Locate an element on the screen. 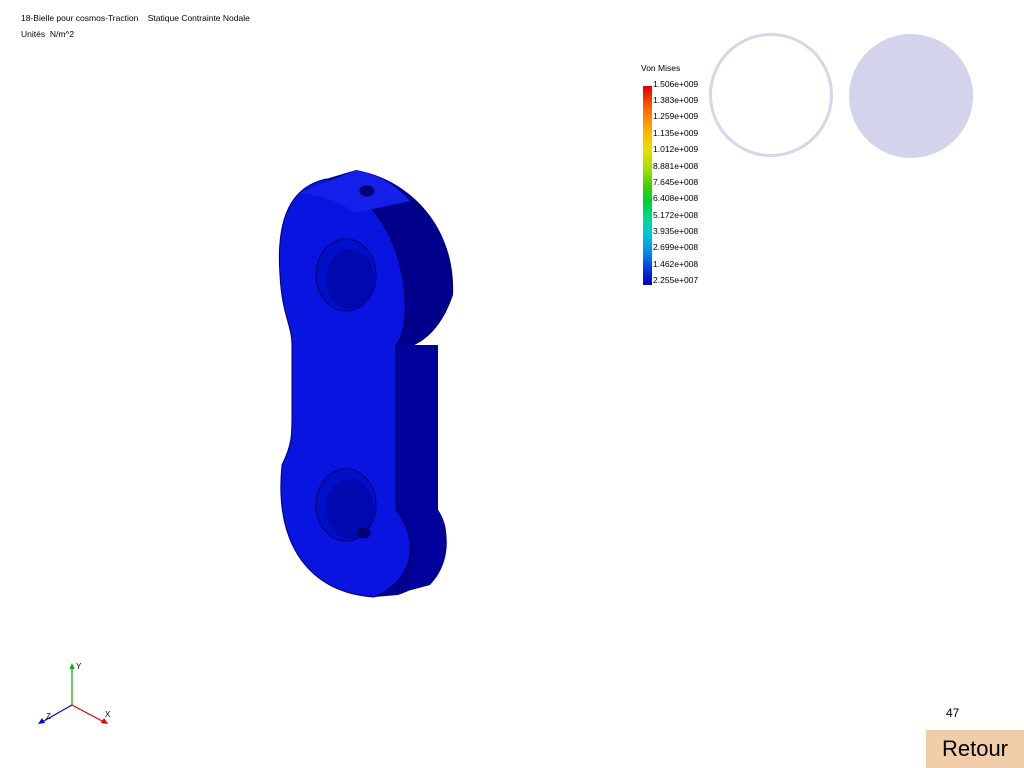 Image resolution: width=1024 pixels, height=768 pixels. legend-label: 8.881e+008 is located at coordinates (676, 166).